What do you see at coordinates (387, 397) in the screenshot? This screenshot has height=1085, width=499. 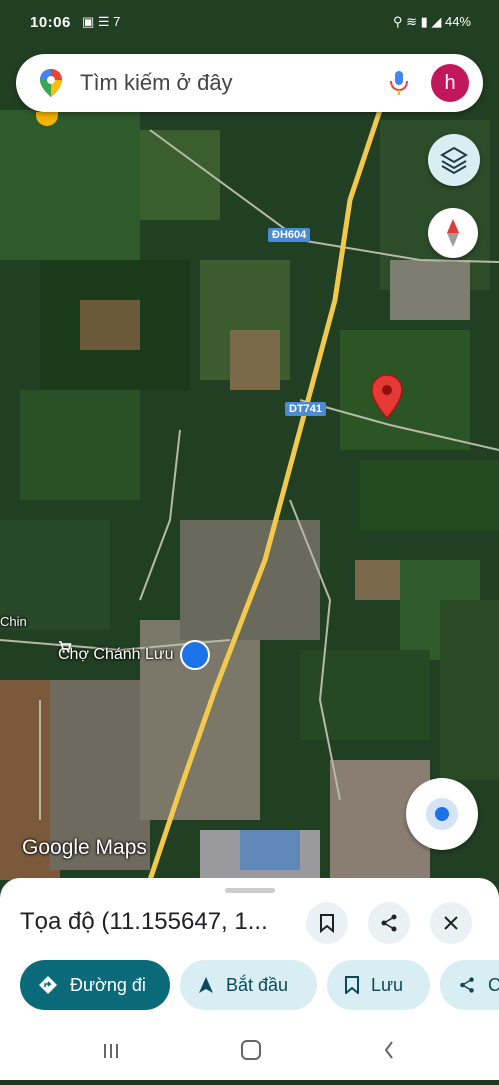 I see `dropped-pin-marker` at bounding box center [387, 397].